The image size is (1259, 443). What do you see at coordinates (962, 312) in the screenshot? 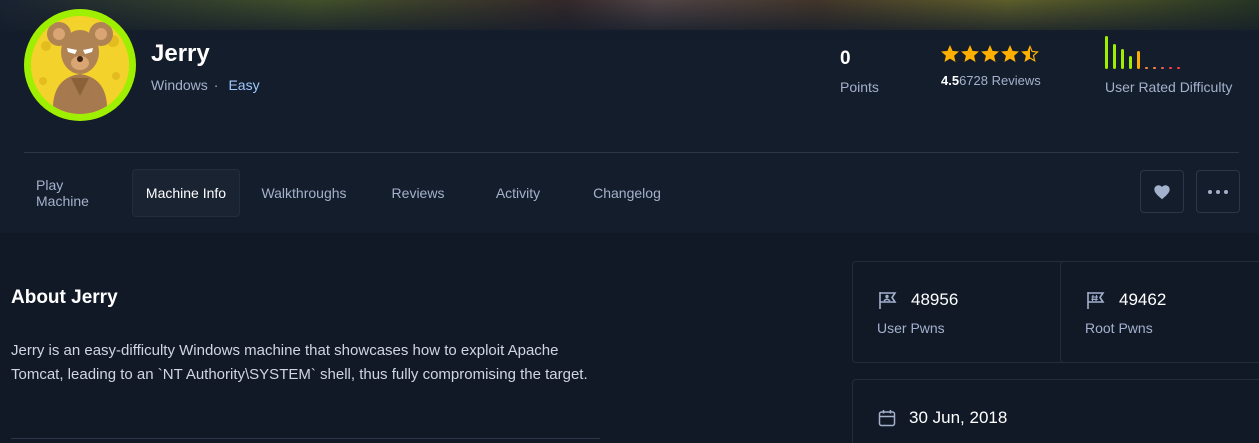
I see `user-pwns-card: 48956 User Pwns` at bounding box center [962, 312].